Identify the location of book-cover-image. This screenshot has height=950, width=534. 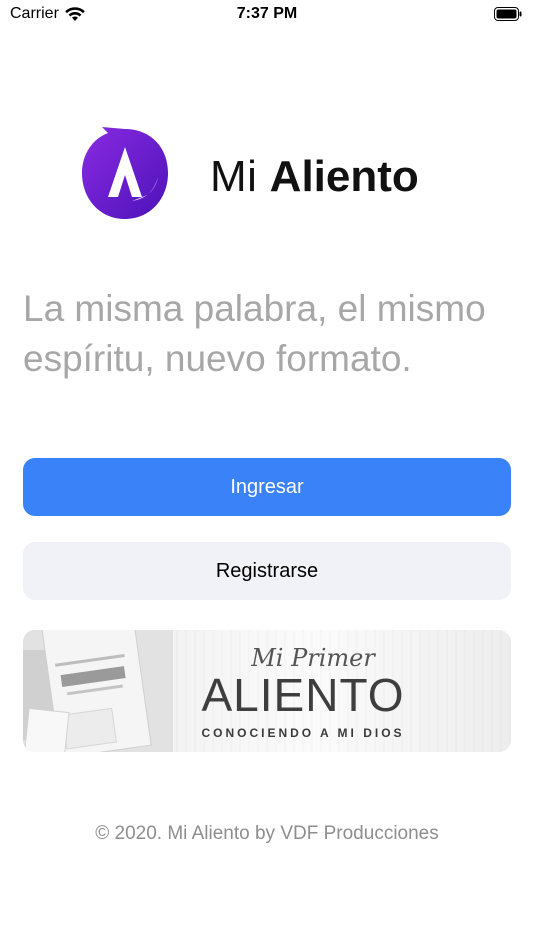
(98, 691).